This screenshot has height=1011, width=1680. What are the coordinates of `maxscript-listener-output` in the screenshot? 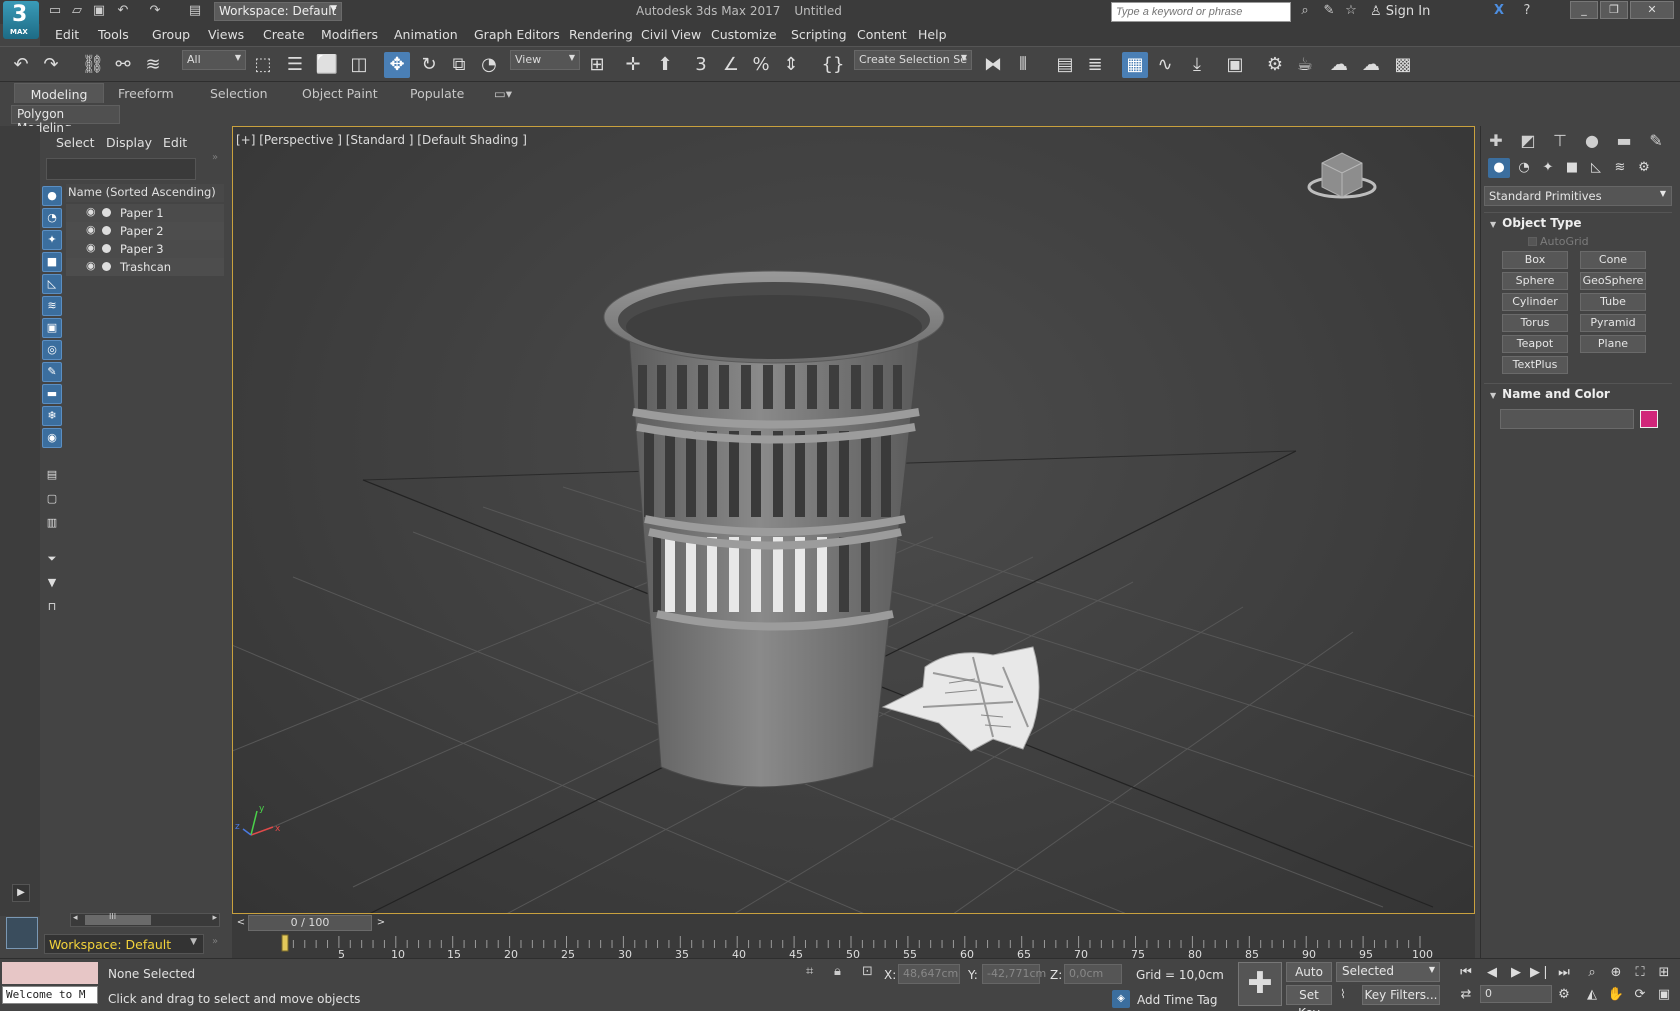 It's located at (50, 973).